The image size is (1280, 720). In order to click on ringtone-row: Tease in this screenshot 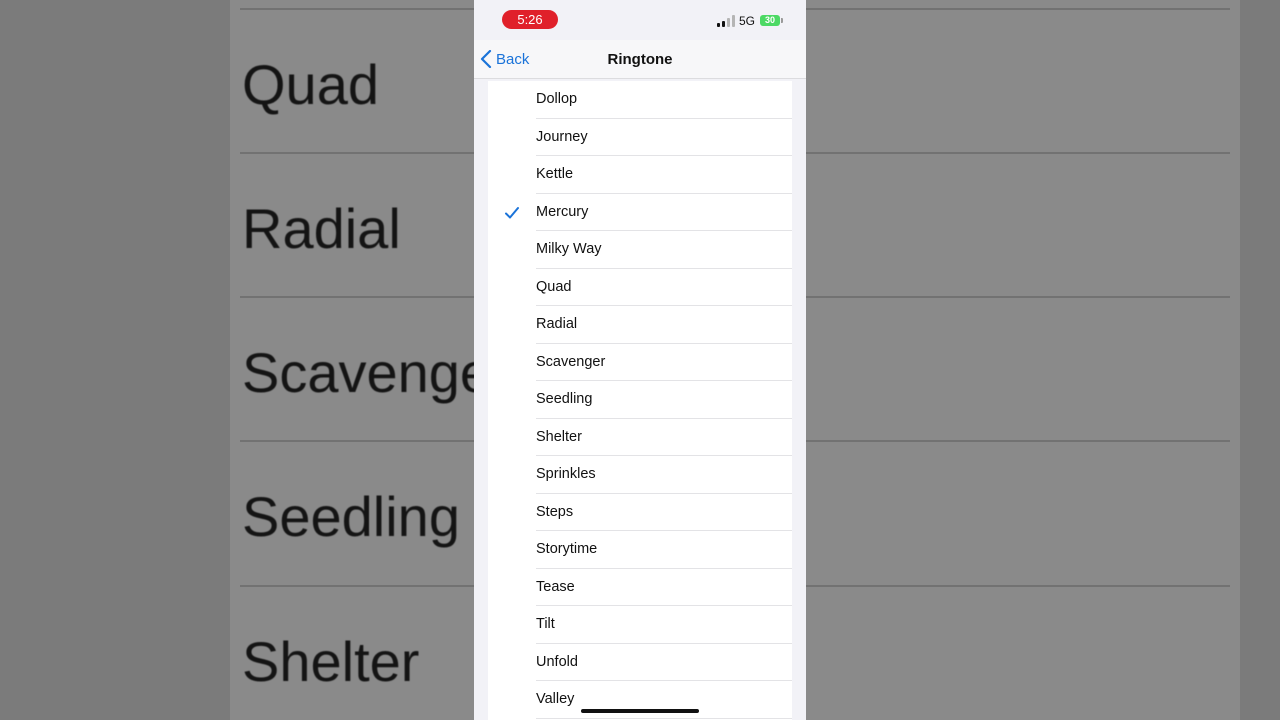, I will do `click(640, 587)`.